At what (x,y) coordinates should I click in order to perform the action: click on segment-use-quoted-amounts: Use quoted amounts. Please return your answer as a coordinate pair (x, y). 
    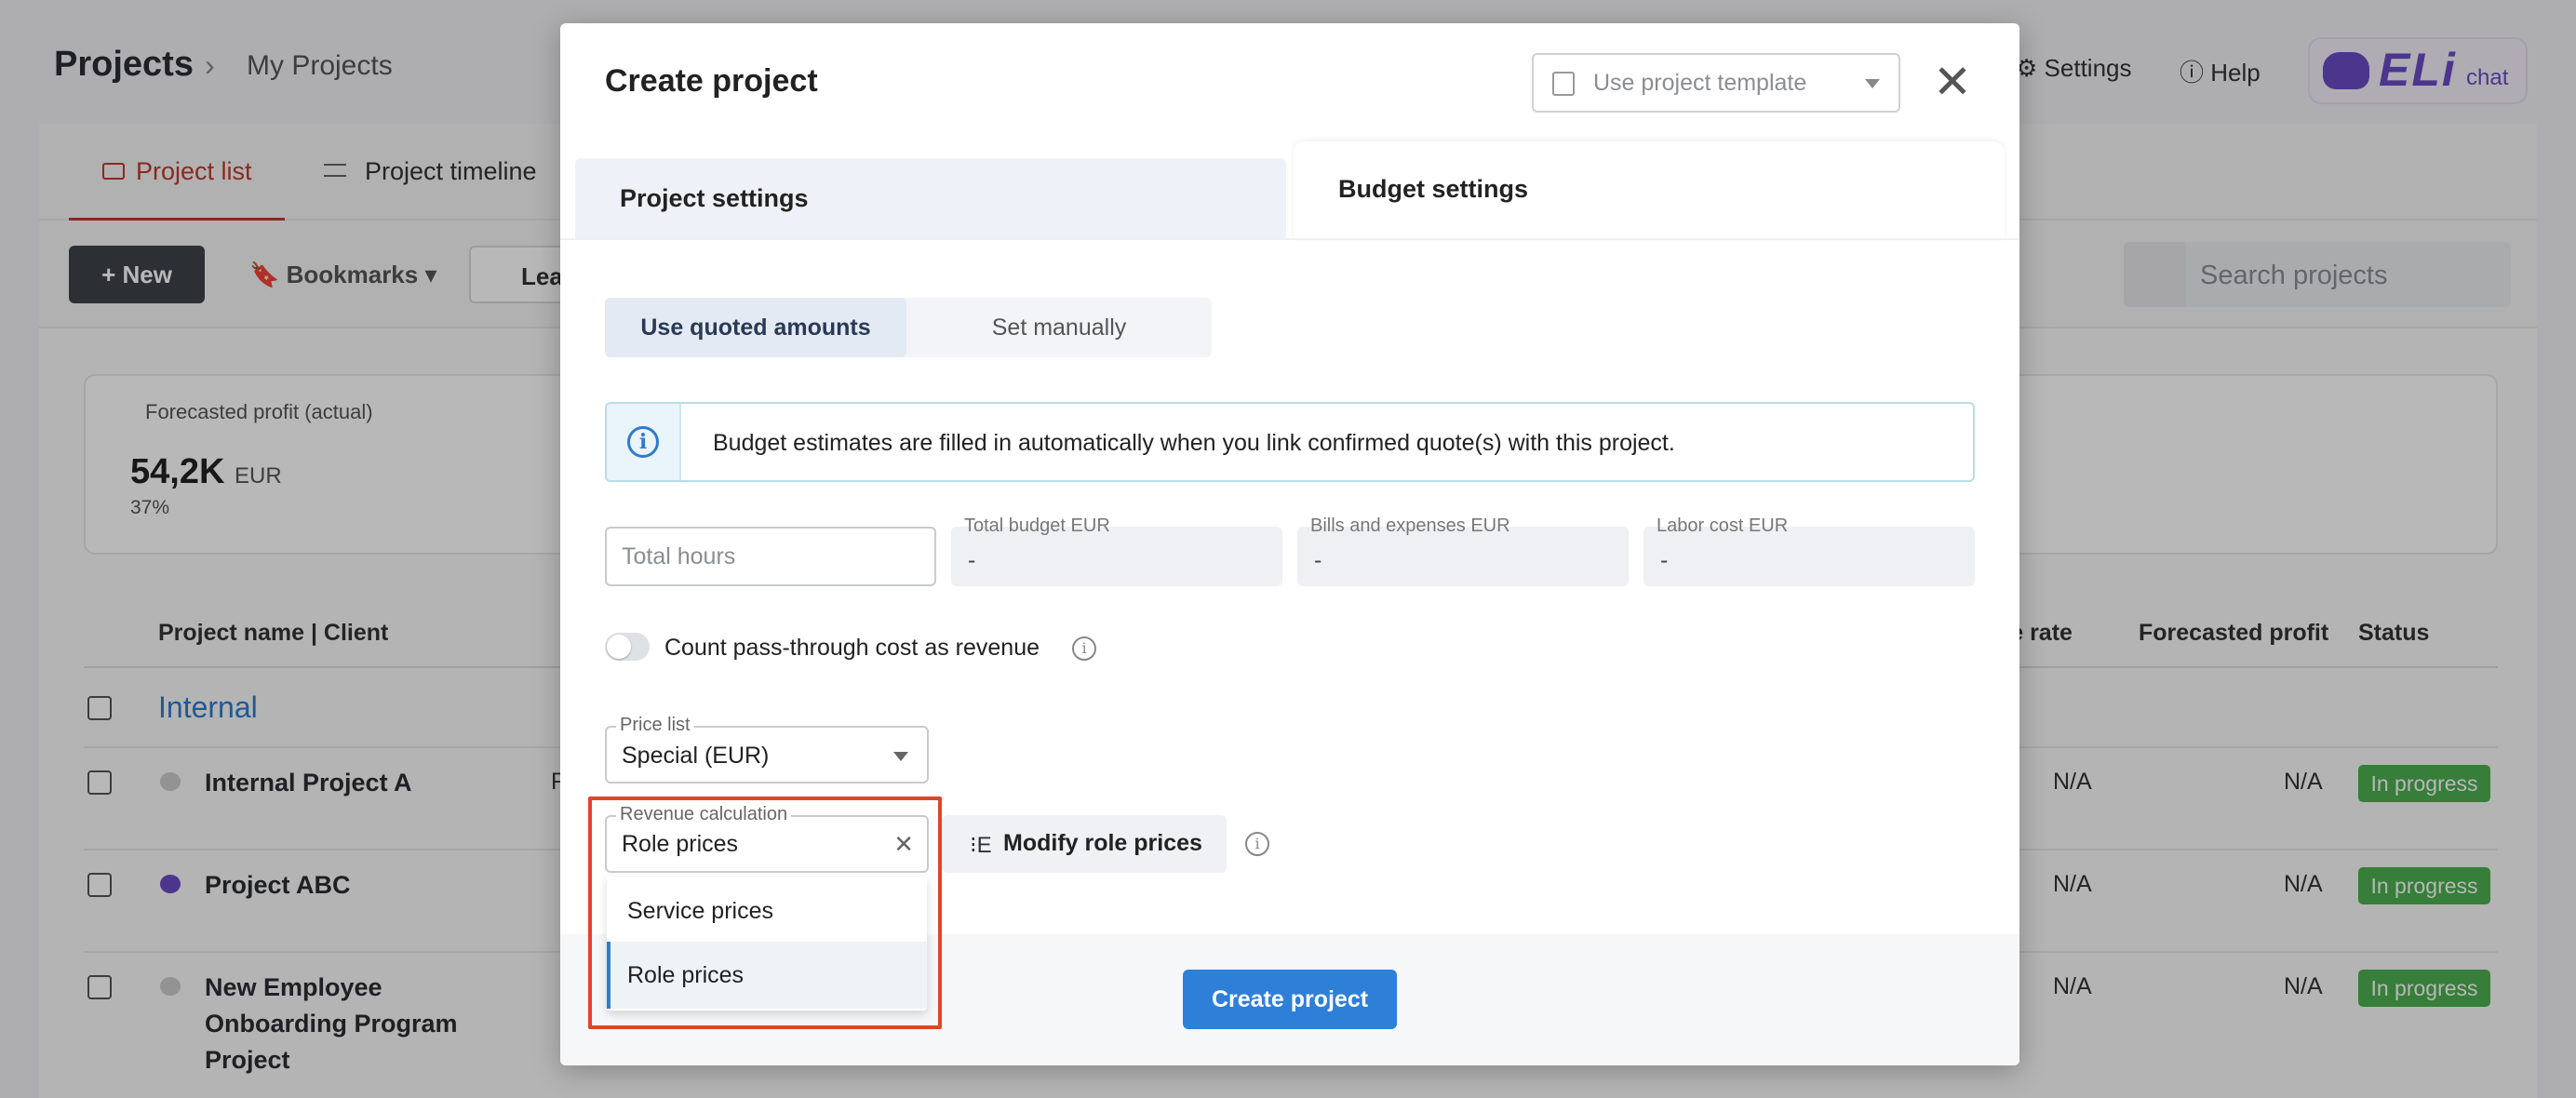
    Looking at the image, I should click on (755, 327).